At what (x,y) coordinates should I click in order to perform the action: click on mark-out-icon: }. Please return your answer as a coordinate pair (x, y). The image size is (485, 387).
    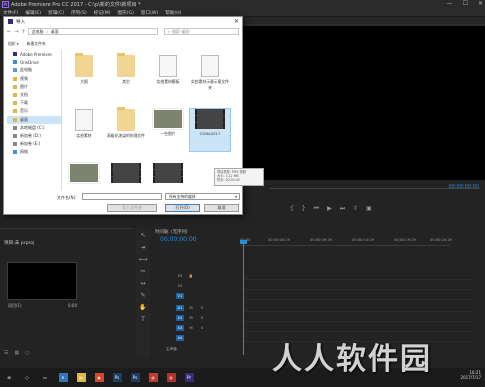
    Looking at the image, I should click on (304, 209).